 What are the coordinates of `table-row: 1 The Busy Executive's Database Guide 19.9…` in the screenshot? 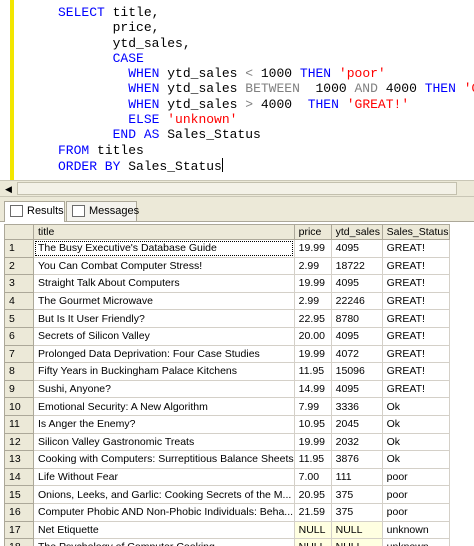 It's located at (227, 248).